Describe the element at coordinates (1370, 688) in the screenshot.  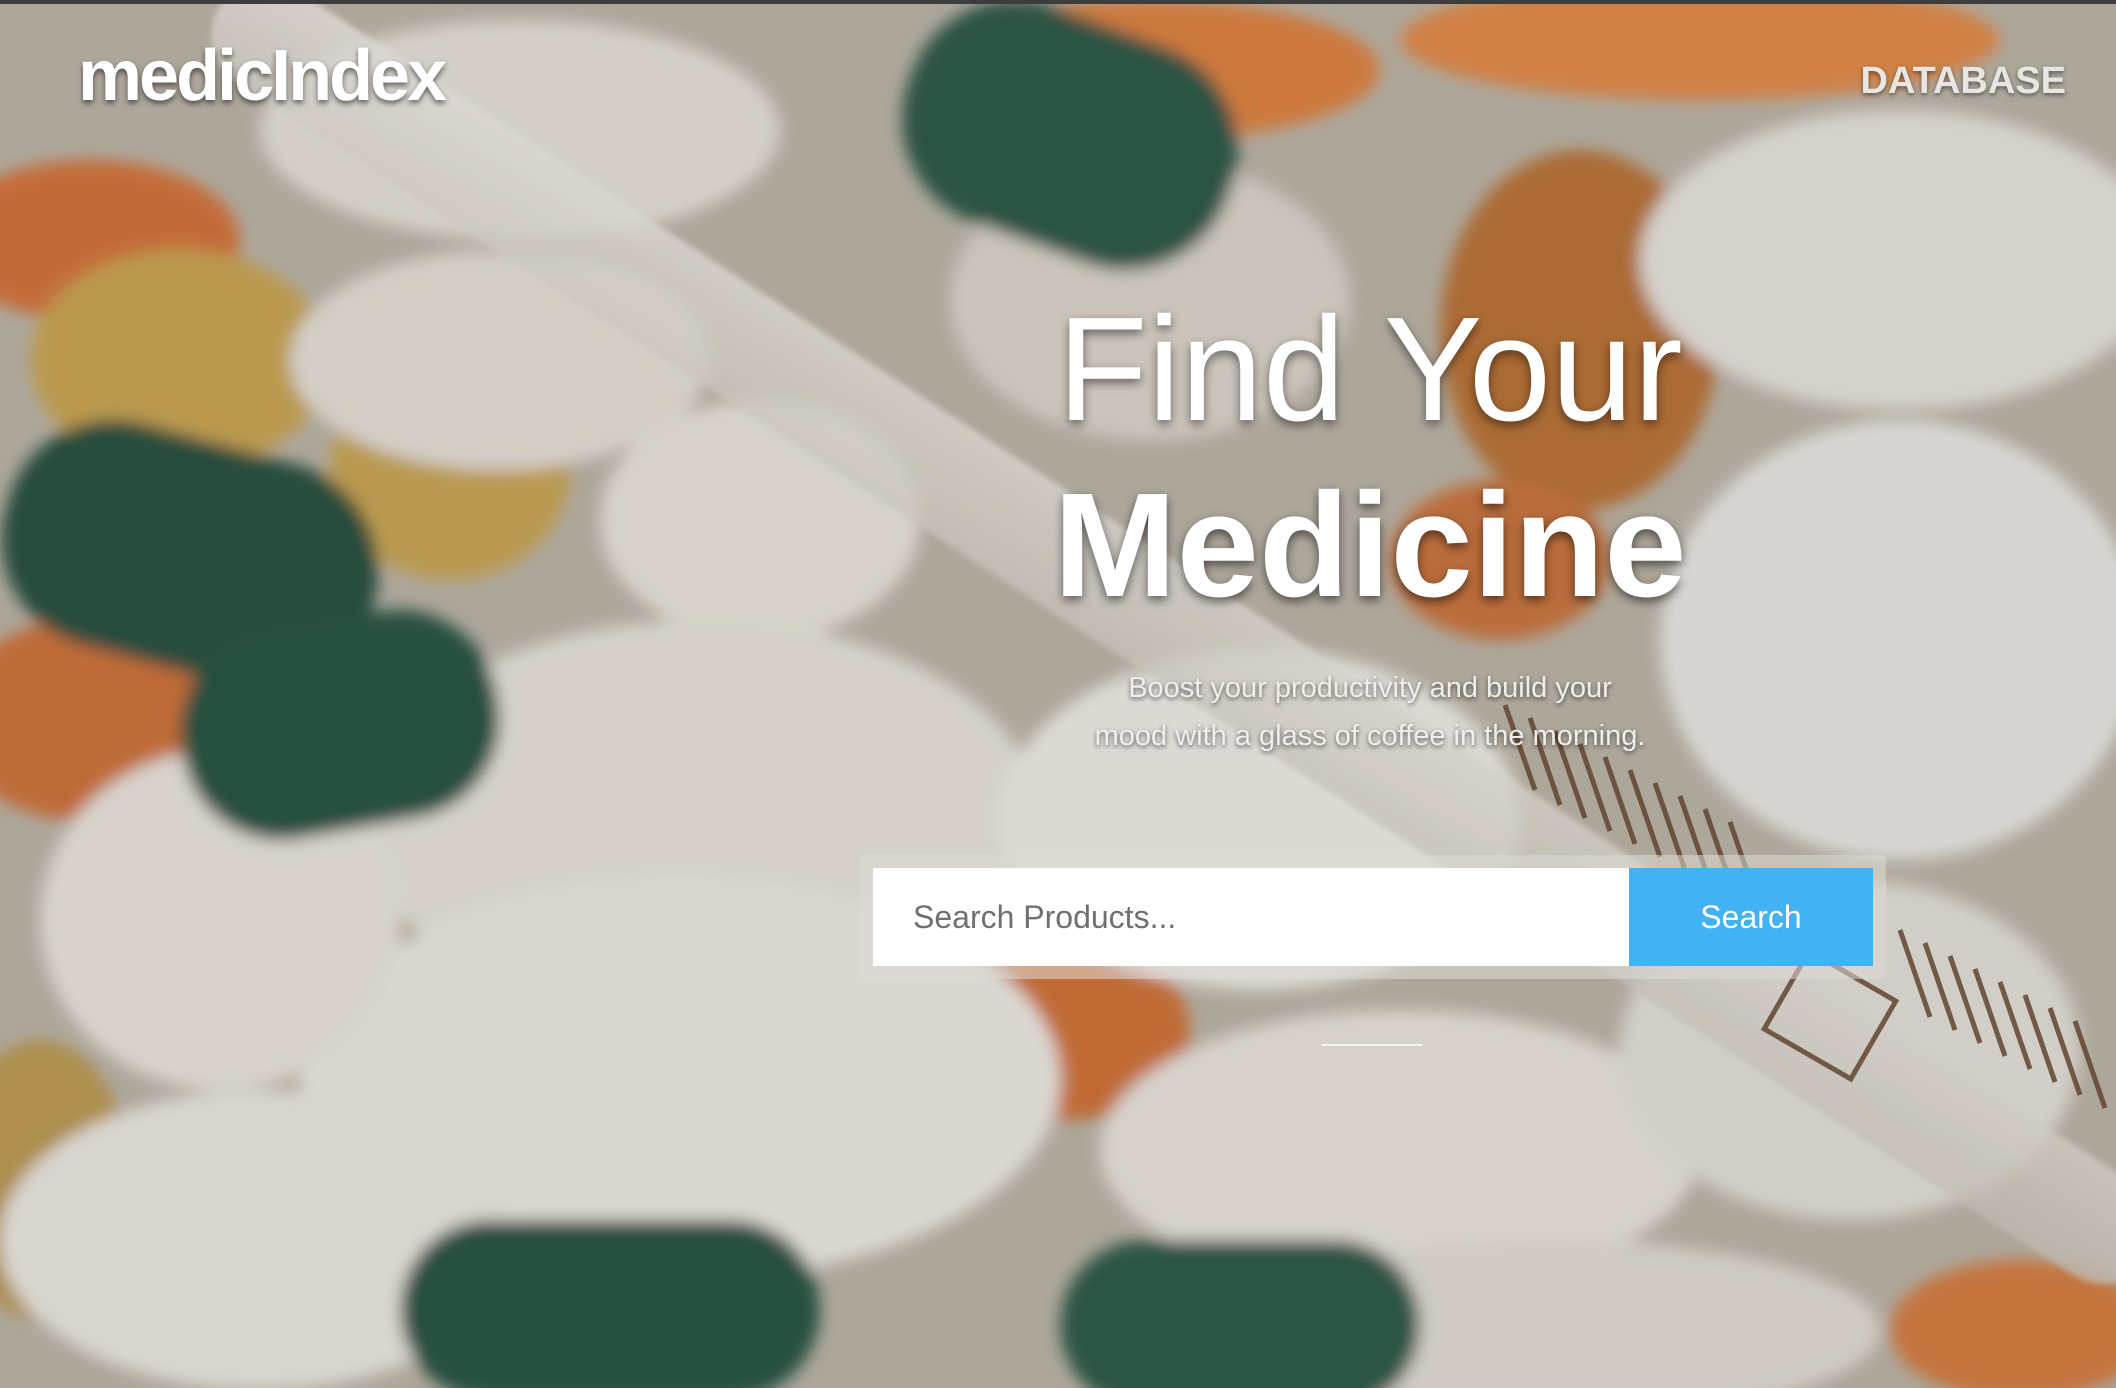
I see `hero-subtitle-line1: Boost your productivity and build your` at that location.